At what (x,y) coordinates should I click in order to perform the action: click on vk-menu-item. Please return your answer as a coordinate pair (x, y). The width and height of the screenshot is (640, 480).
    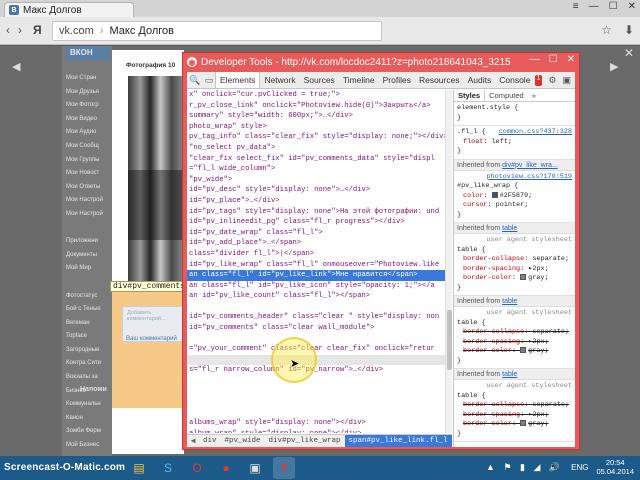
    Looking at the image, I should click on (88, 229).